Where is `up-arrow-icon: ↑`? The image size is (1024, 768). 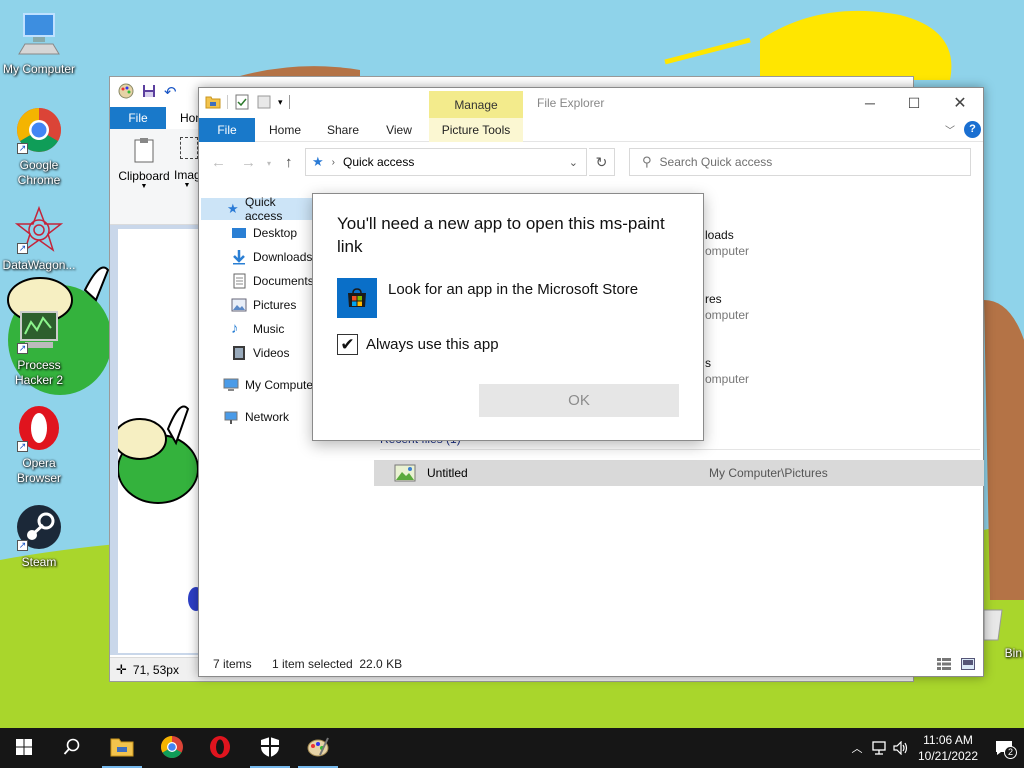 up-arrow-icon: ↑ is located at coordinates (289, 162).